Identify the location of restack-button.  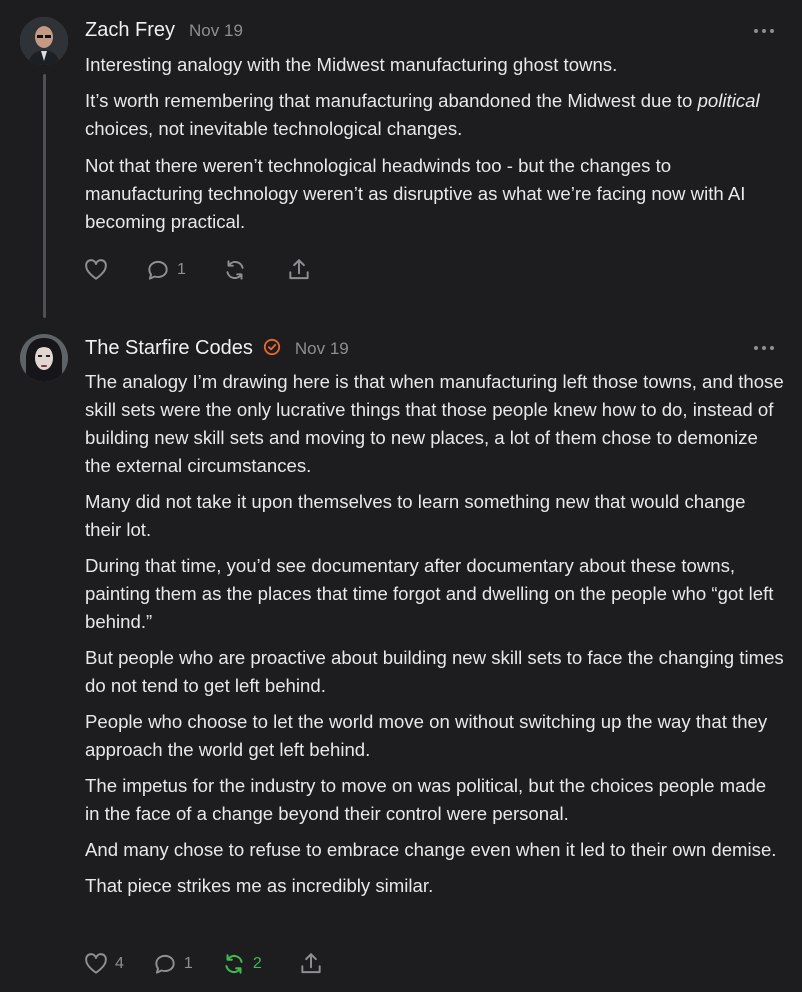
(235, 270).